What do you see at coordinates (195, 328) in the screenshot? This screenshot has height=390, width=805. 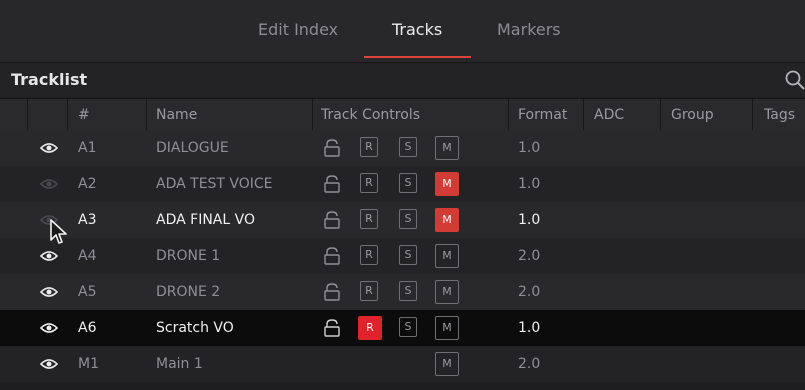 I see `track-name: Scratch VO` at bounding box center [195, 328].